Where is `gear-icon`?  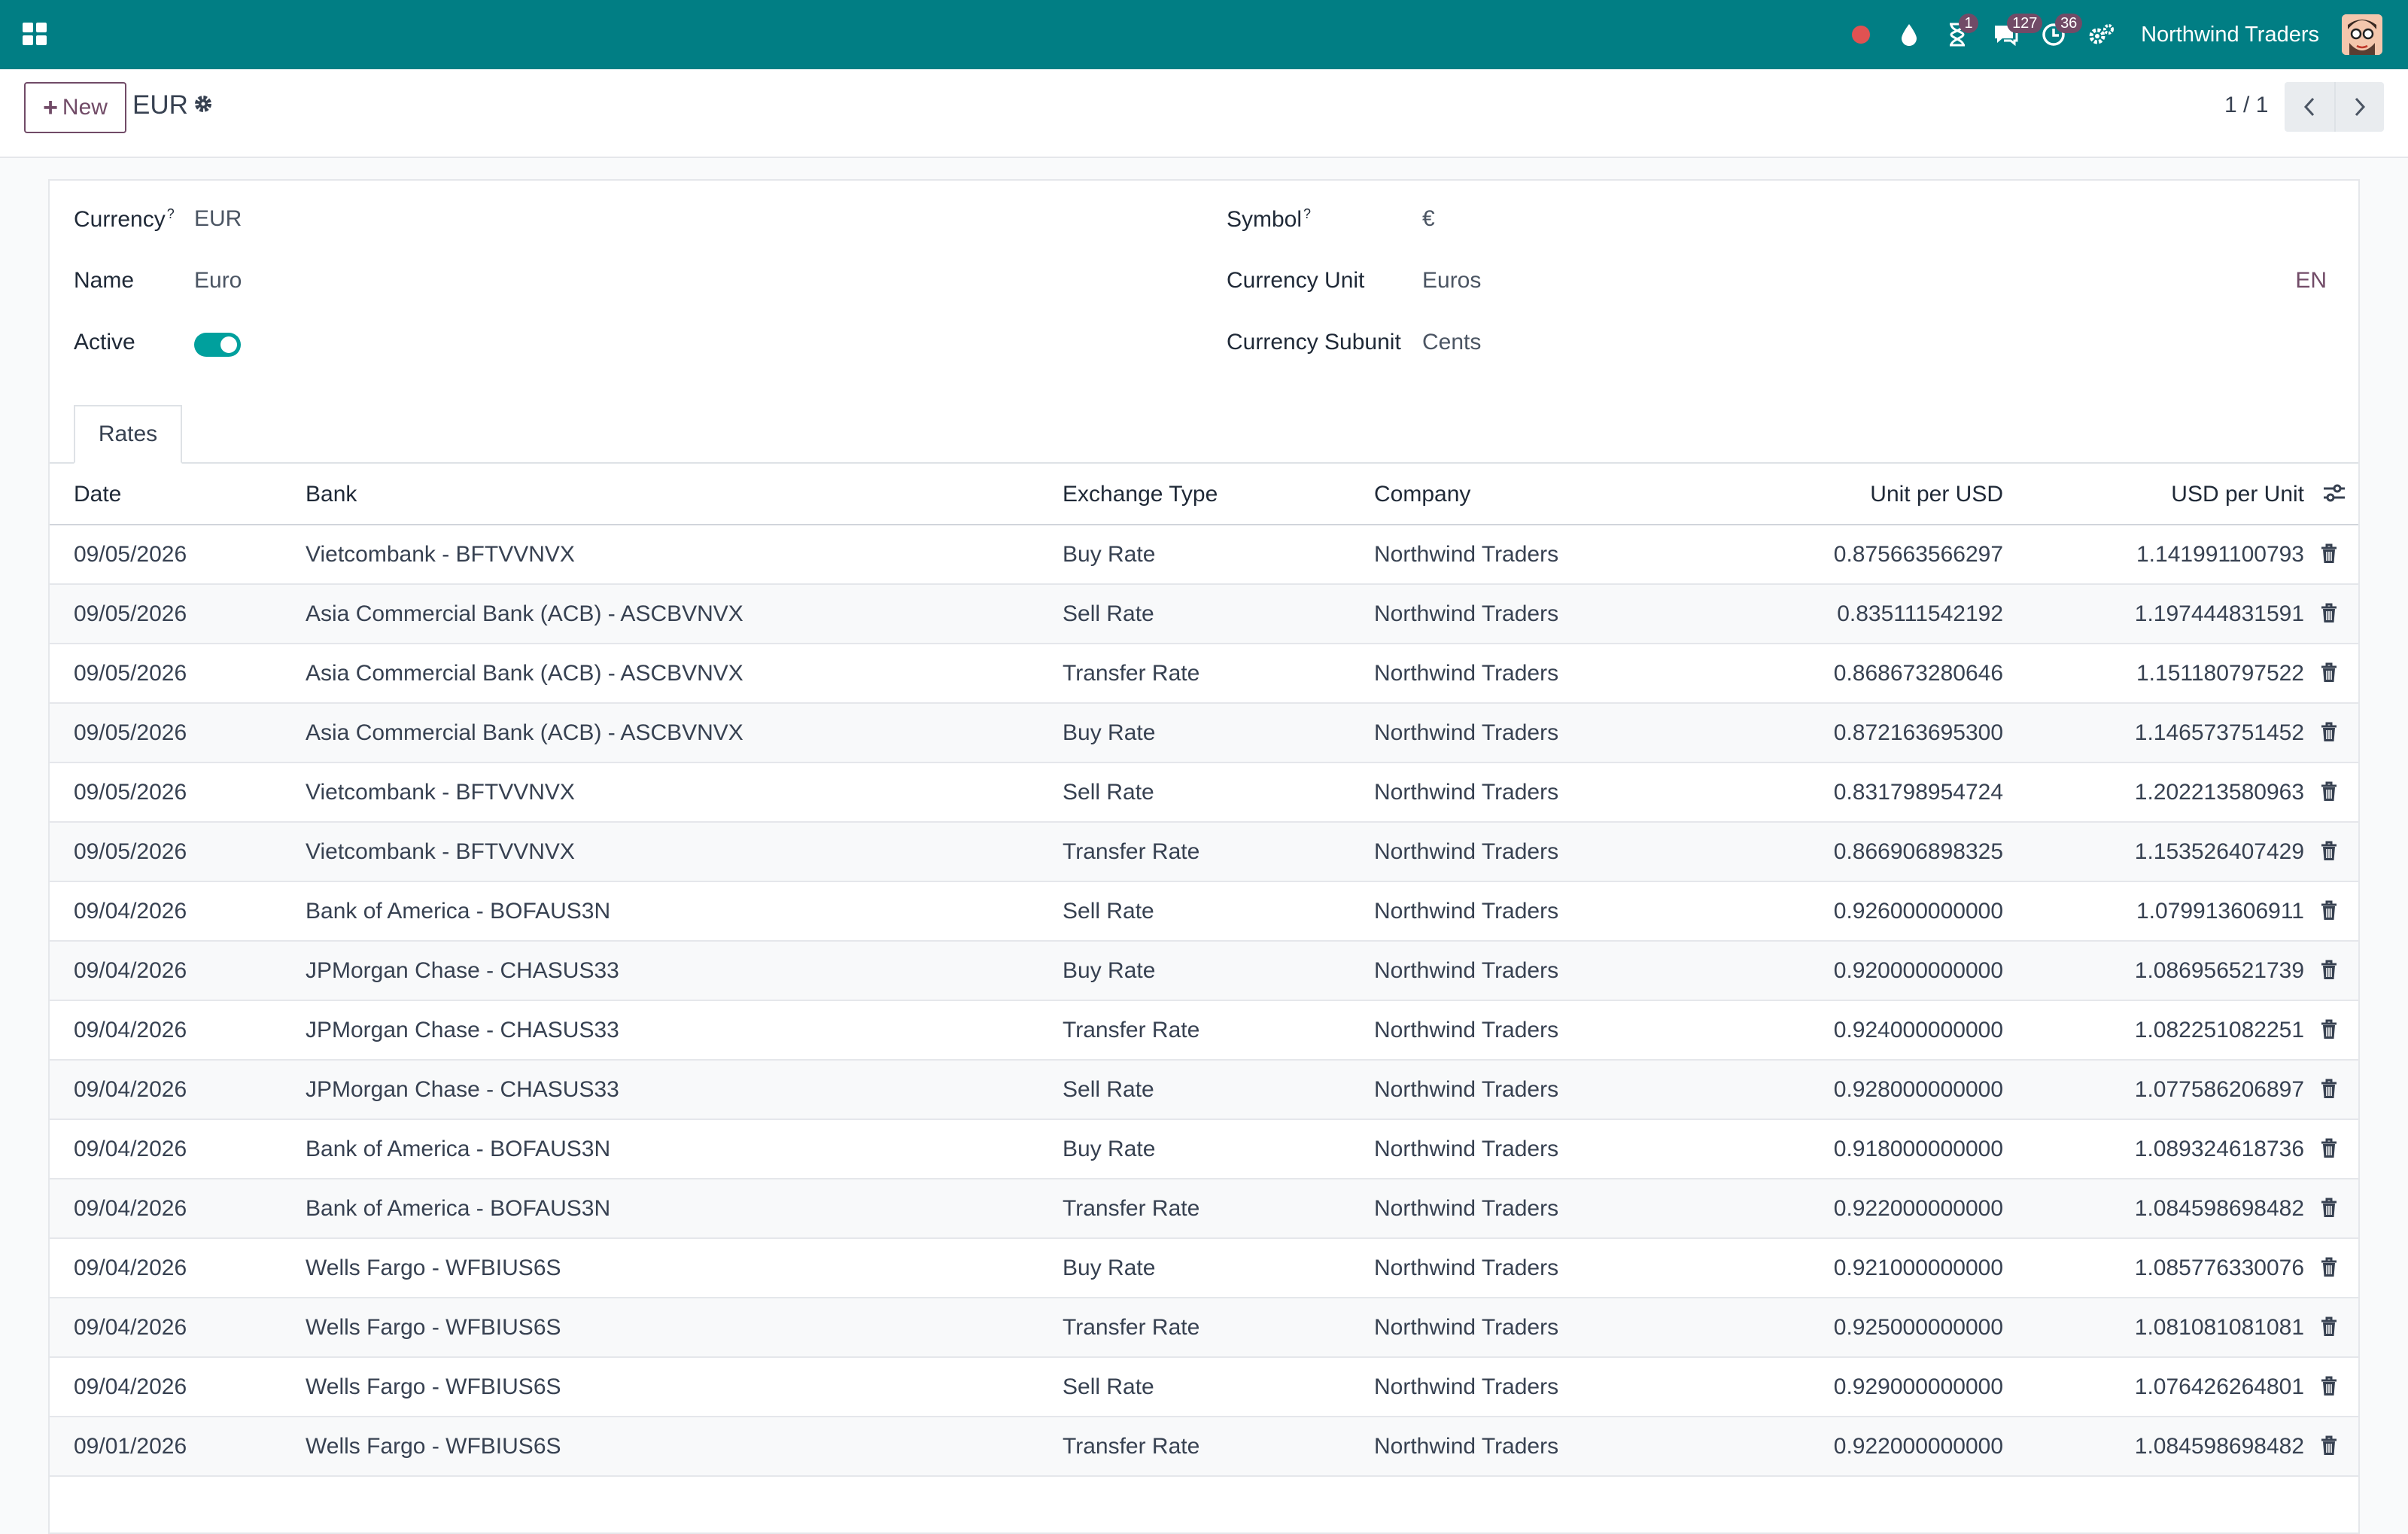 gear-icon is located at coordinates (203, 105).